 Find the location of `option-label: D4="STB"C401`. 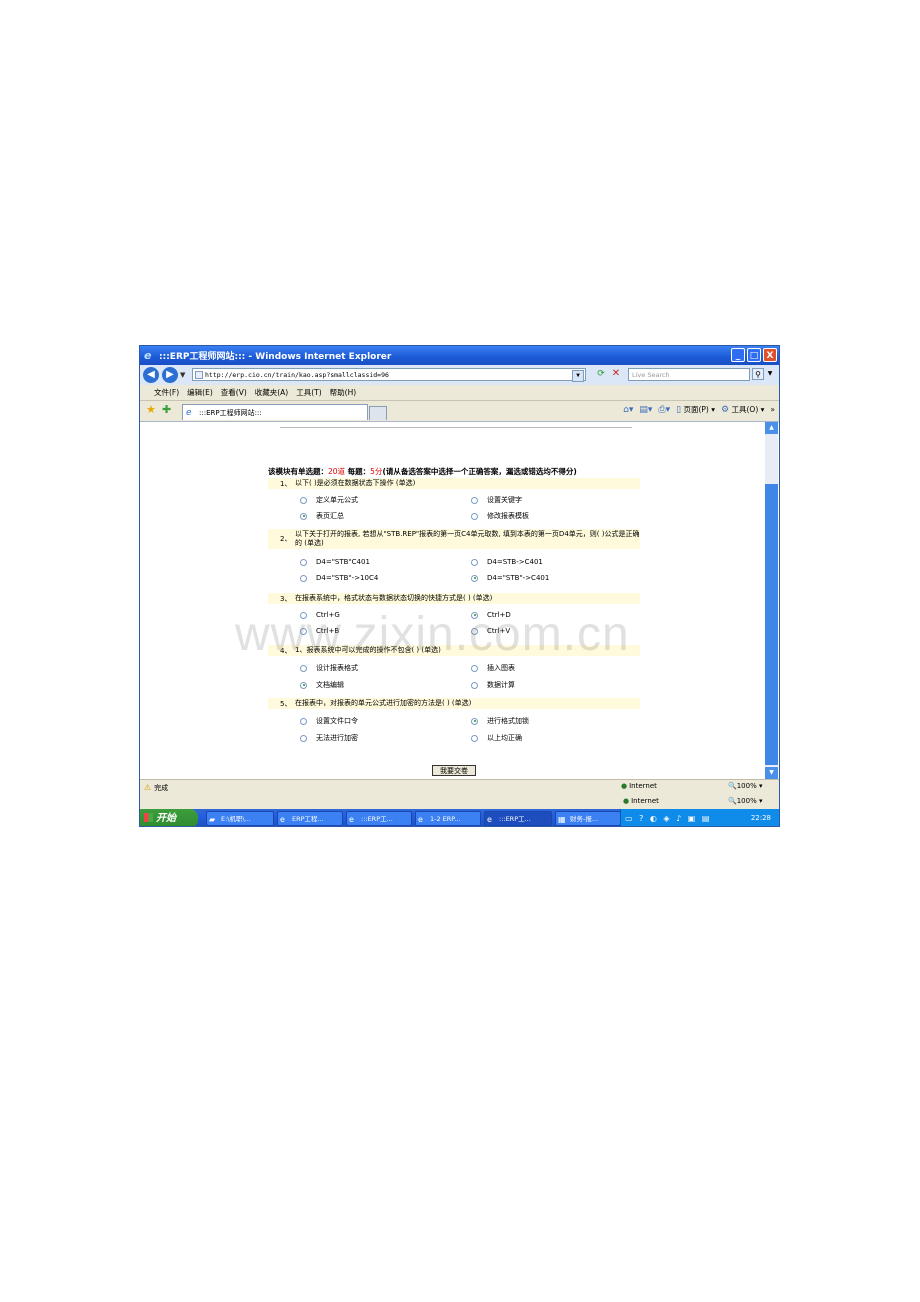

option-label: D4="STB"C401 is located at coordinates (343, 562).